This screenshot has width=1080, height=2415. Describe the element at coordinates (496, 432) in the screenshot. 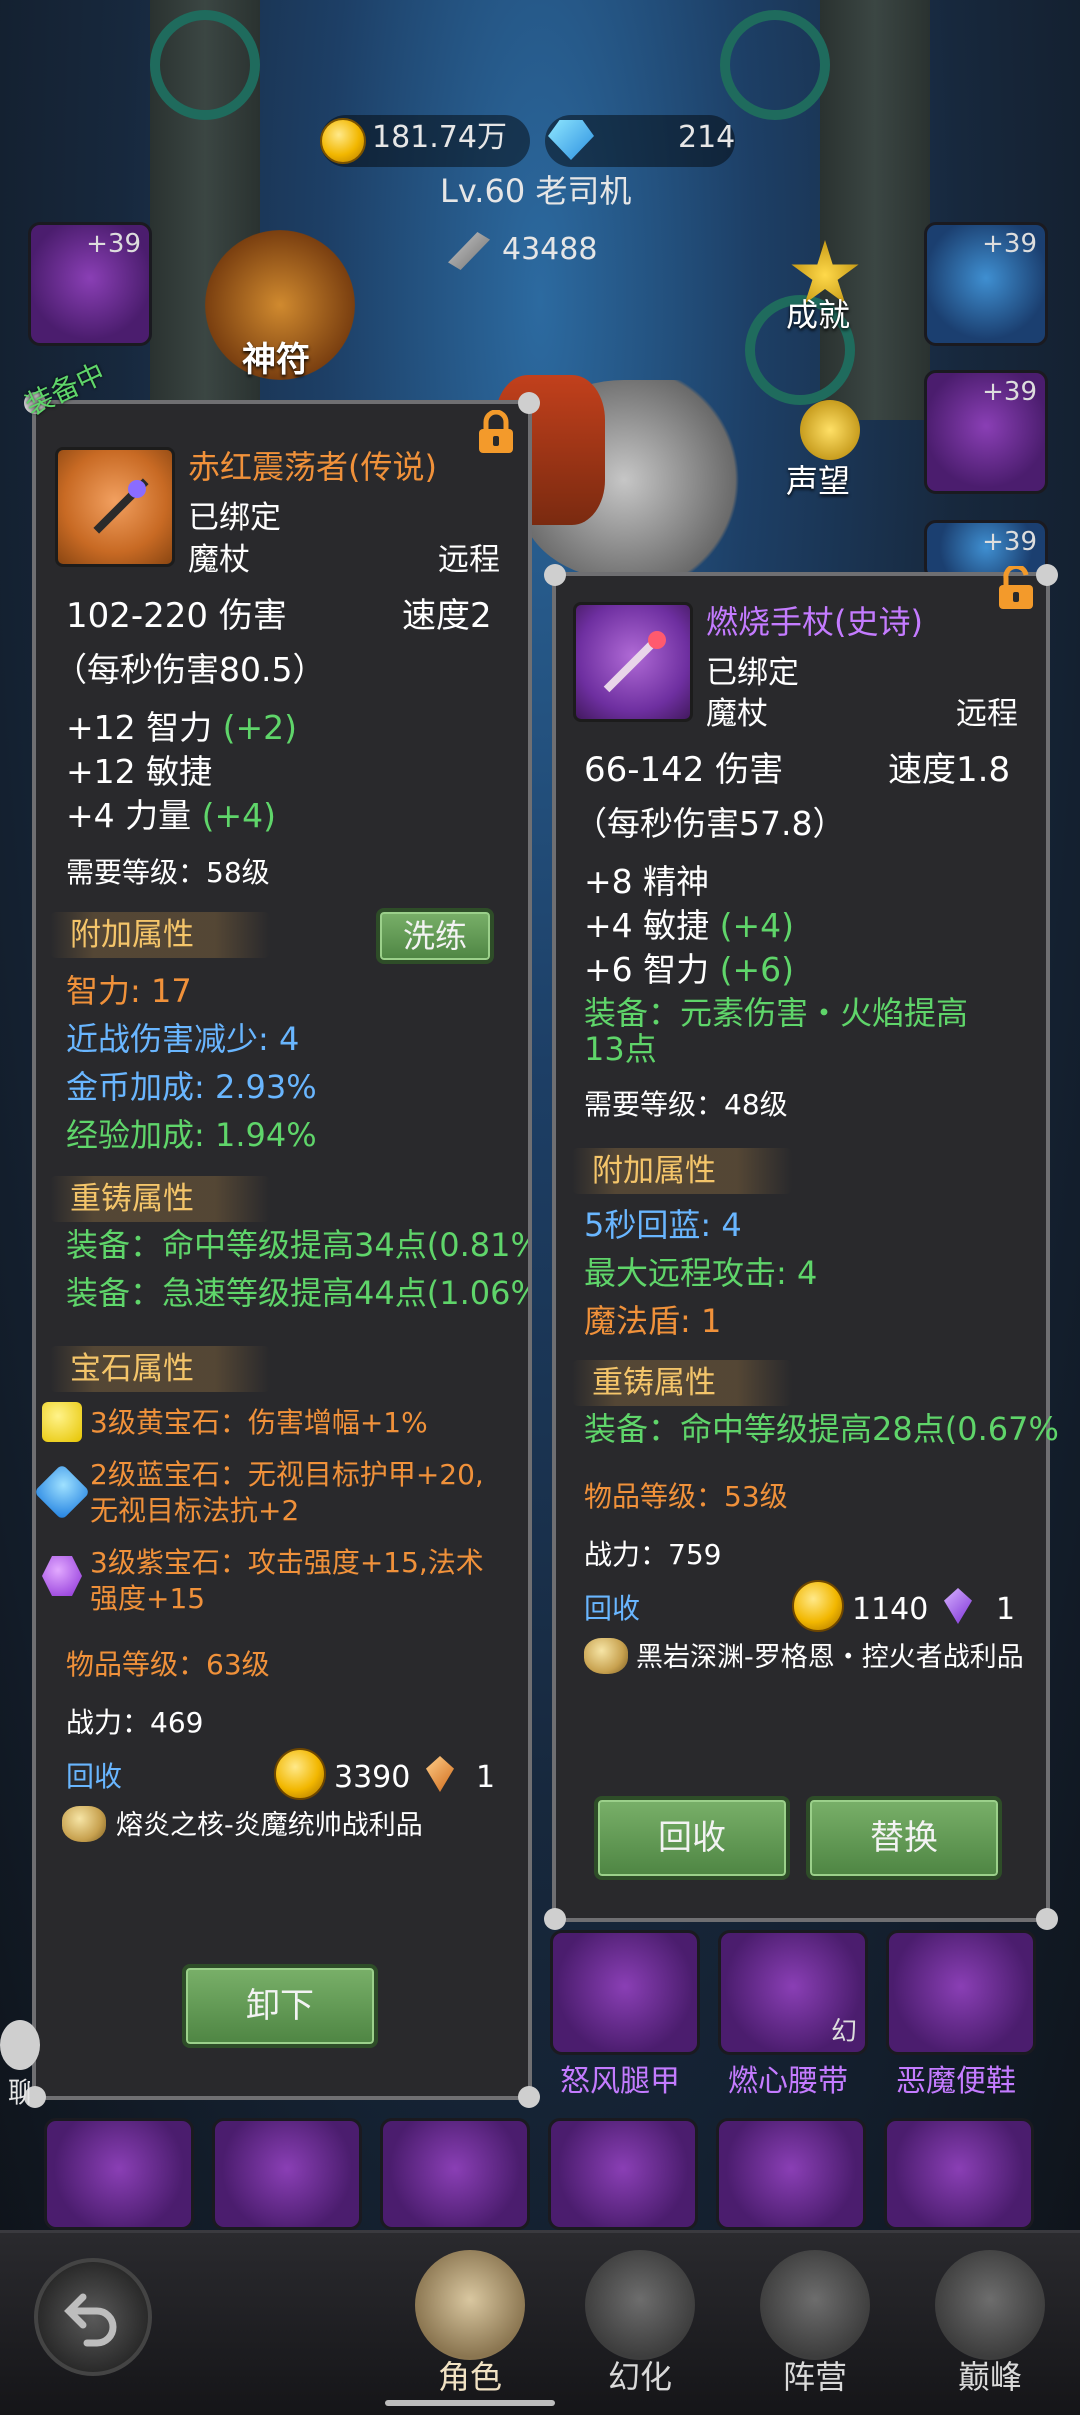

I see `lock-icon` at that location.